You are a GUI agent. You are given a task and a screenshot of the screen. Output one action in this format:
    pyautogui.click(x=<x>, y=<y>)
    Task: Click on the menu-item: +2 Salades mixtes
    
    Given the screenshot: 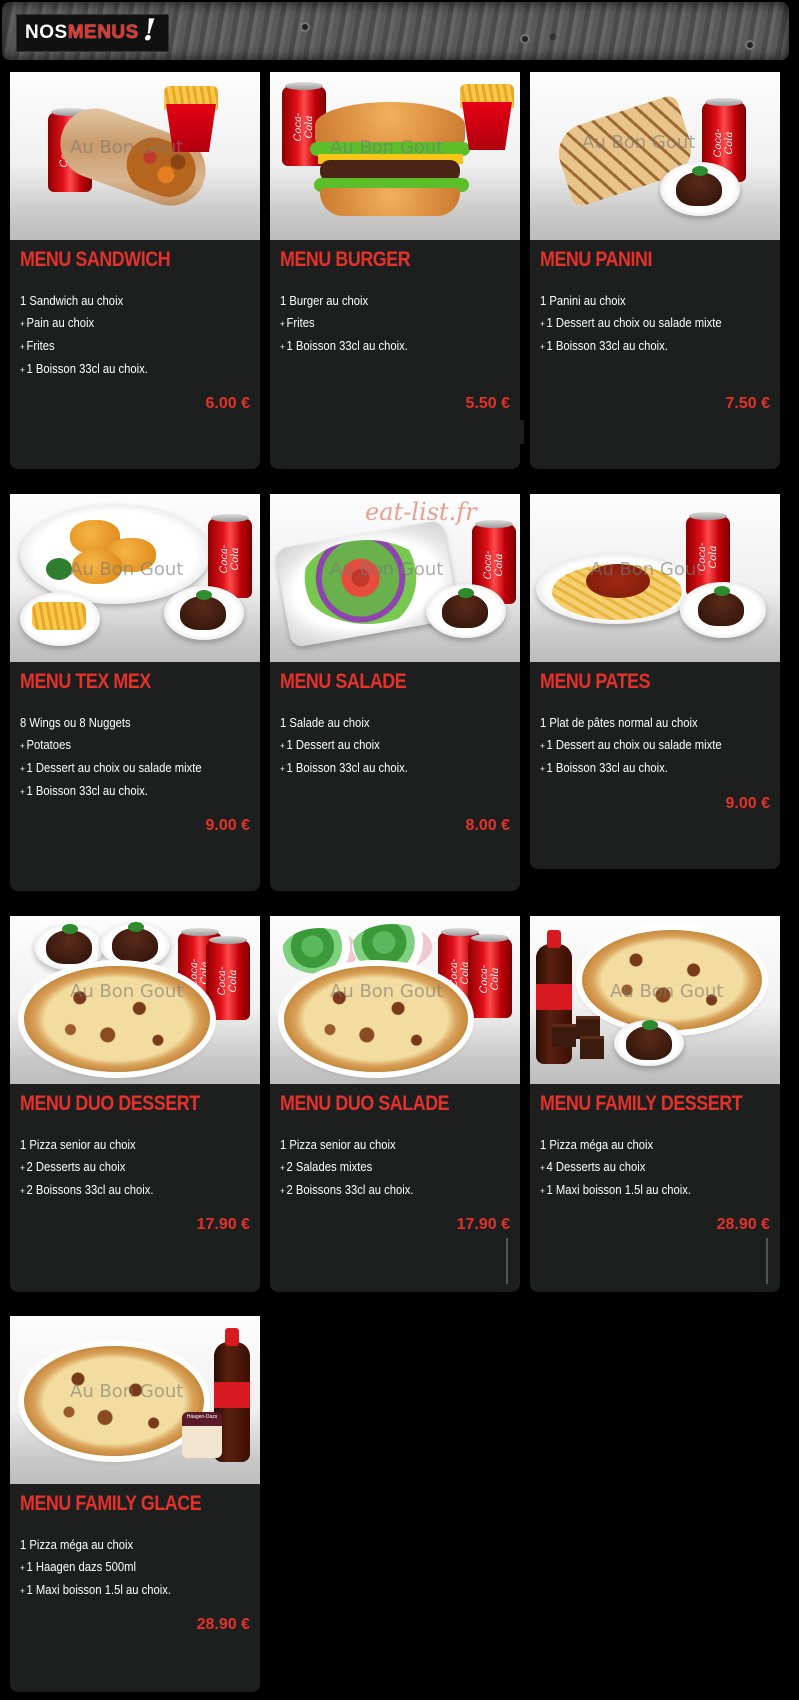 What is the action you would take?
    pyautogui.click(x=326, y=1167)
    